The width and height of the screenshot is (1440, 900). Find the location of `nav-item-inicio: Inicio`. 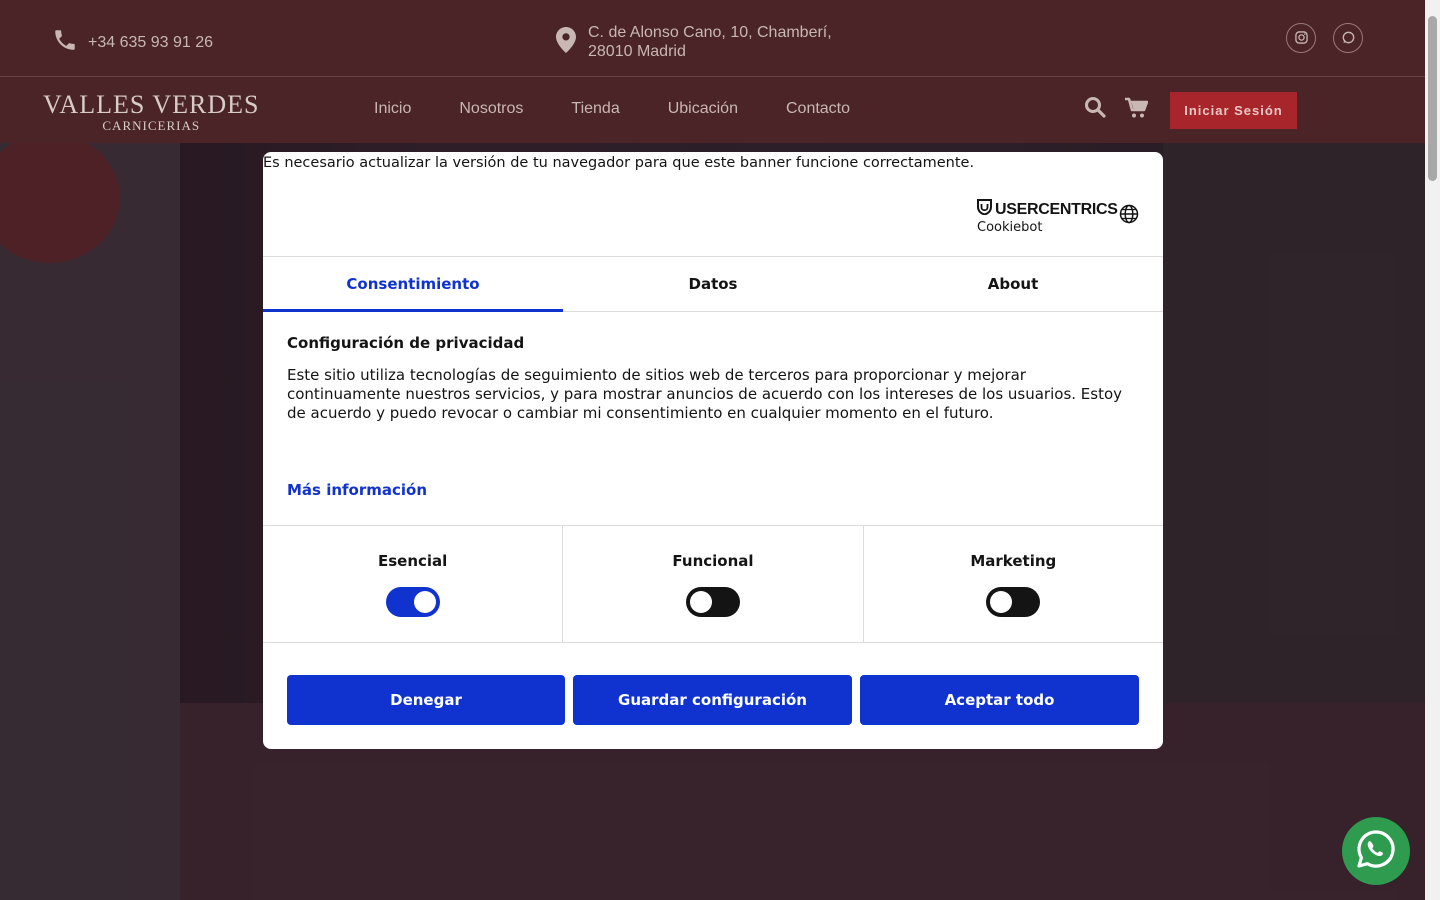

nav-item-inicio: Inicio is located at coordinates (392, 109).